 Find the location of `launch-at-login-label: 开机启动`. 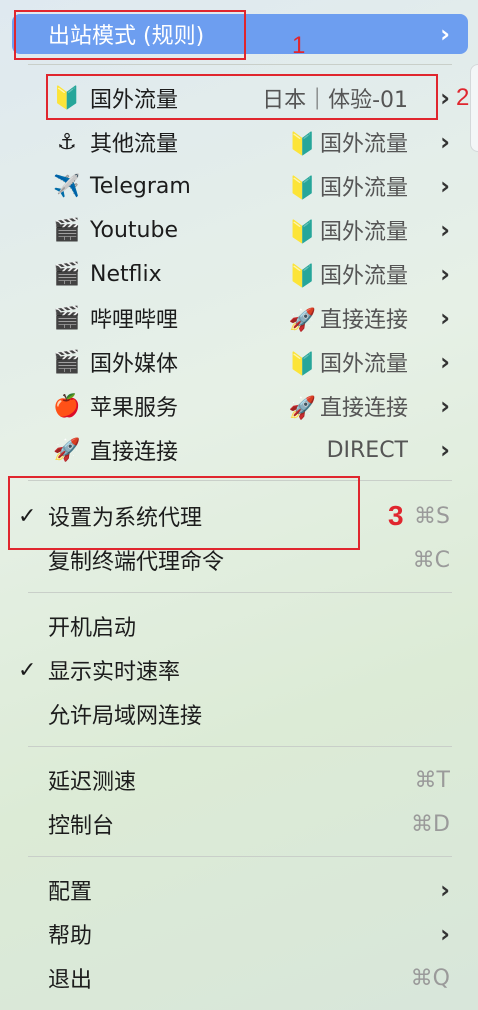

launch-at-login-label: 开机启动 is located at coordinates (92, 628).